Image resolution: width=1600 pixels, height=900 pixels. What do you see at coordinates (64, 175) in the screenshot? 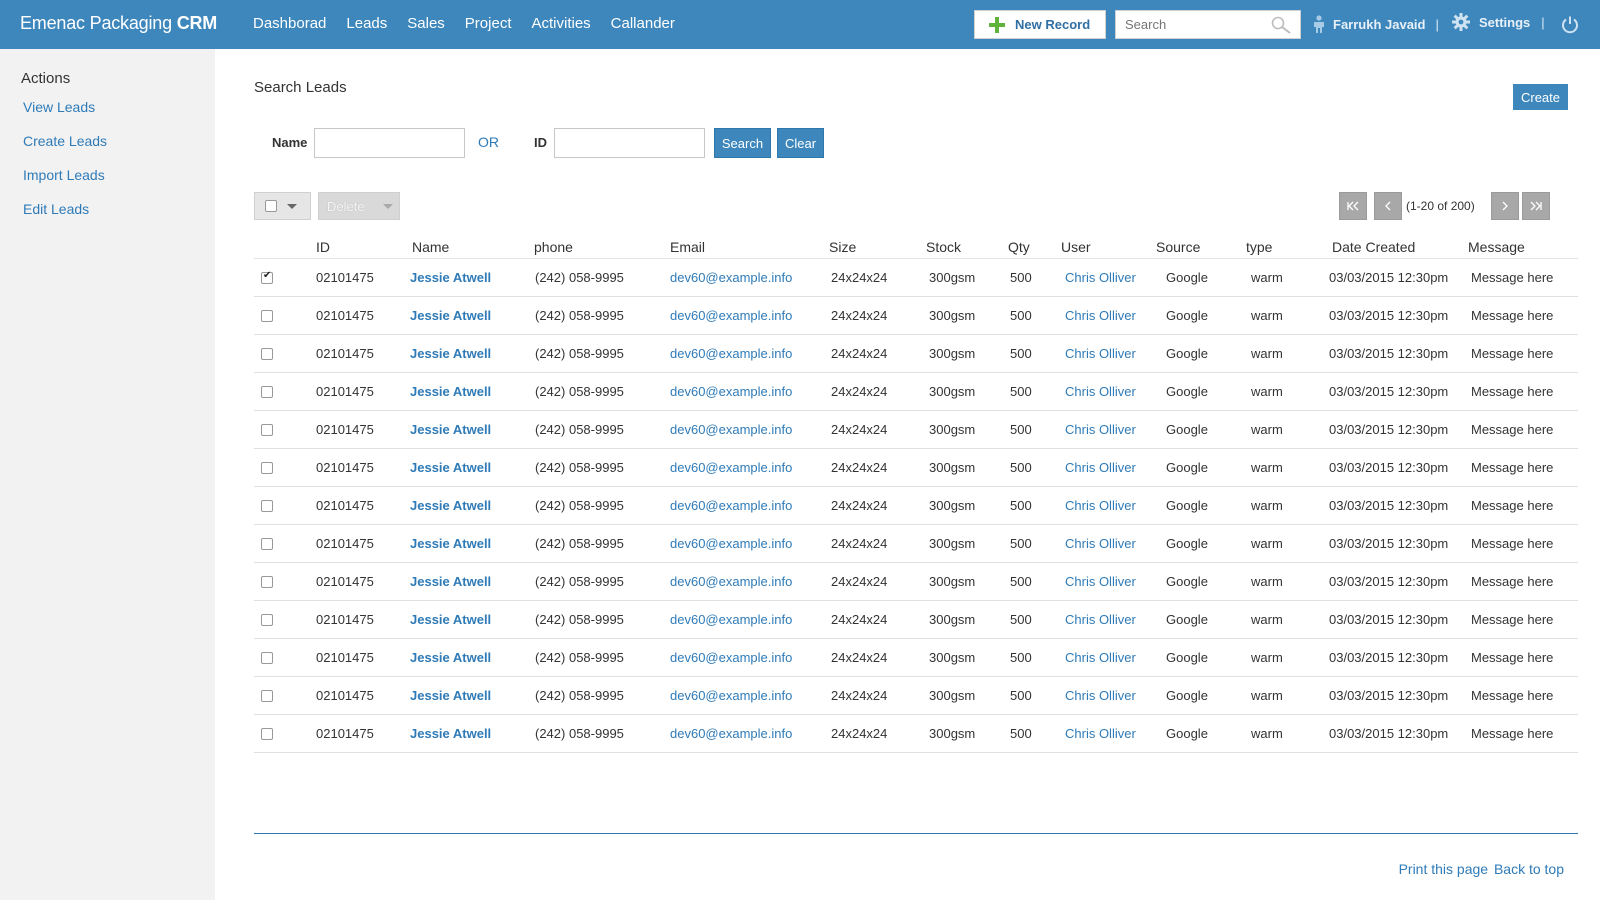
I see `sidebar-item-import-leads: Import Leads` at bounding box center [64, 175].